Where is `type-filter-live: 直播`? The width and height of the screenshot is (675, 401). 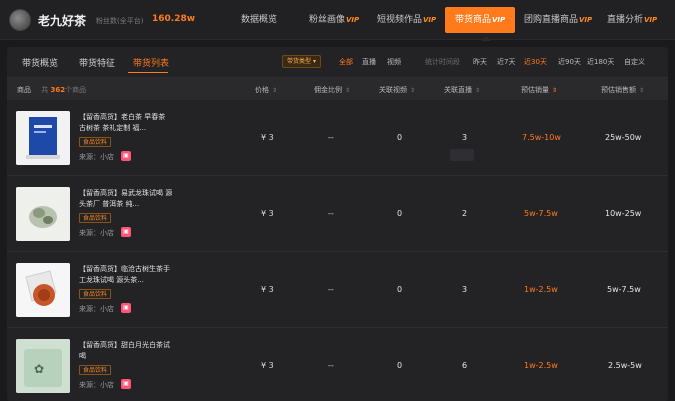 type-filter-live: 直播 is located at coordinates (369, 62).